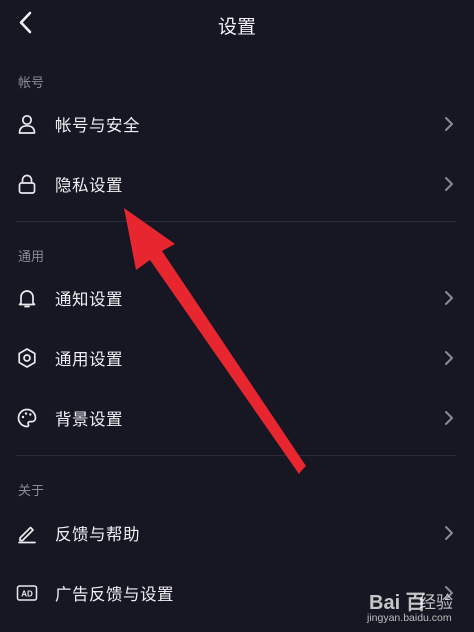  Describe the element at coordinates (27, 358) in the screenshot. I see `gear-icon` at that location.